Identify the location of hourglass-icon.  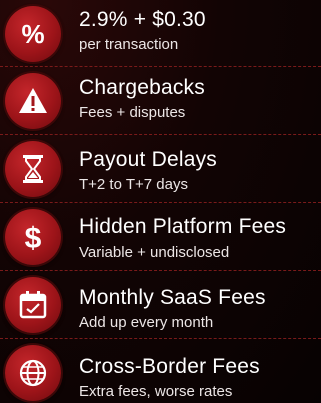
(33, 169).